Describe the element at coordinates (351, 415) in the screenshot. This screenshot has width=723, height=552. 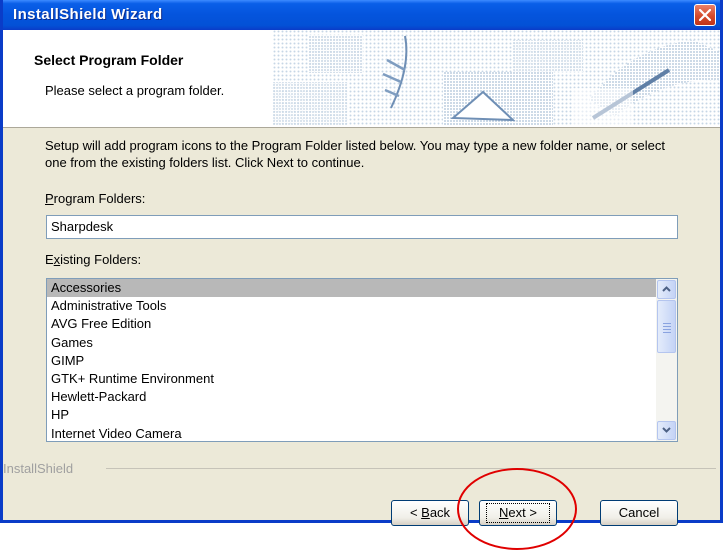
I see `folder-list-item: HP` at that location.